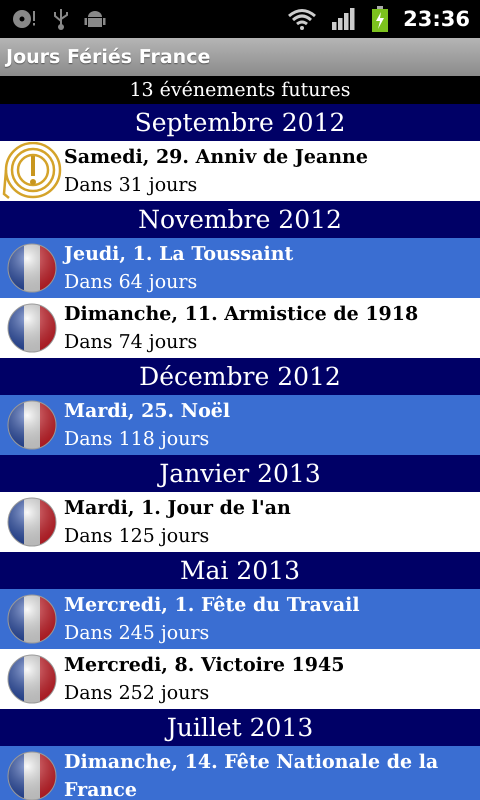 This screenshot has width=480, height=800. Describe the element at coordinates (131, 342) in the screenshot. I see `days-remaining: Dans 74 jours` at that location.